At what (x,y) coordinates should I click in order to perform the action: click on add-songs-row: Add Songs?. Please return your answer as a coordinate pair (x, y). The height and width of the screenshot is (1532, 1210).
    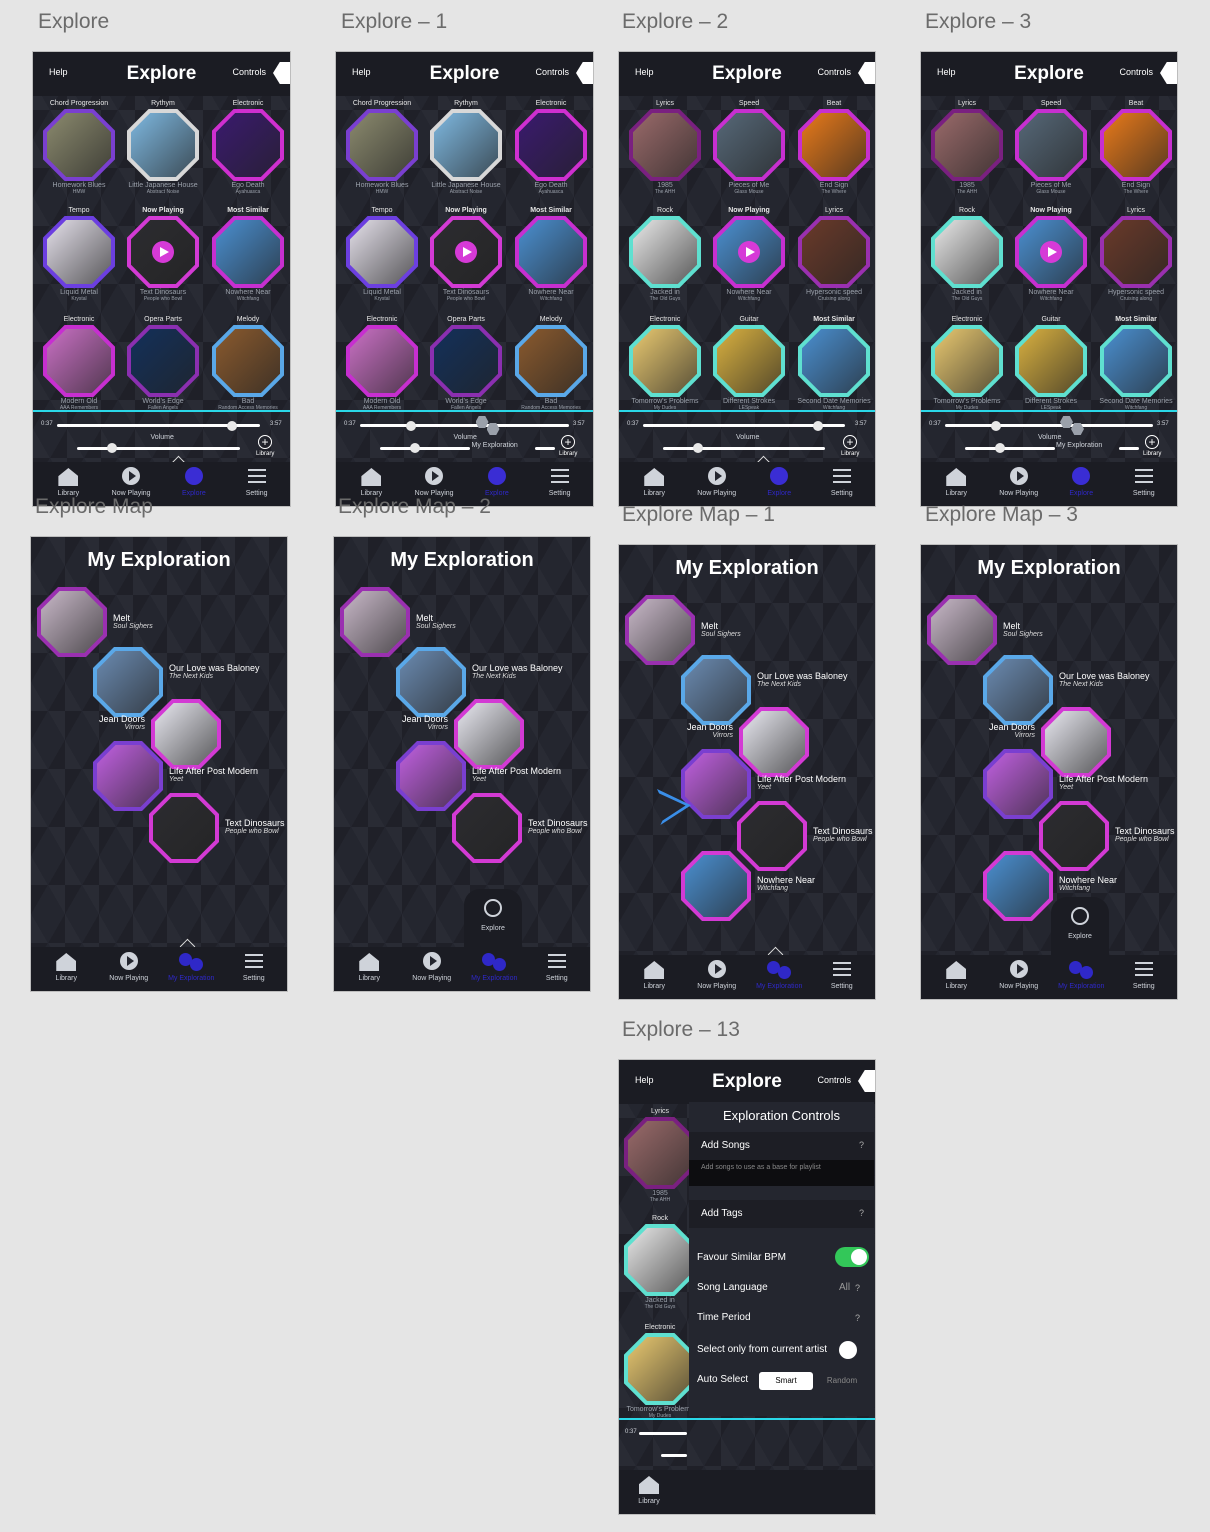
    Looking at the image, I should click on (781, 1146).